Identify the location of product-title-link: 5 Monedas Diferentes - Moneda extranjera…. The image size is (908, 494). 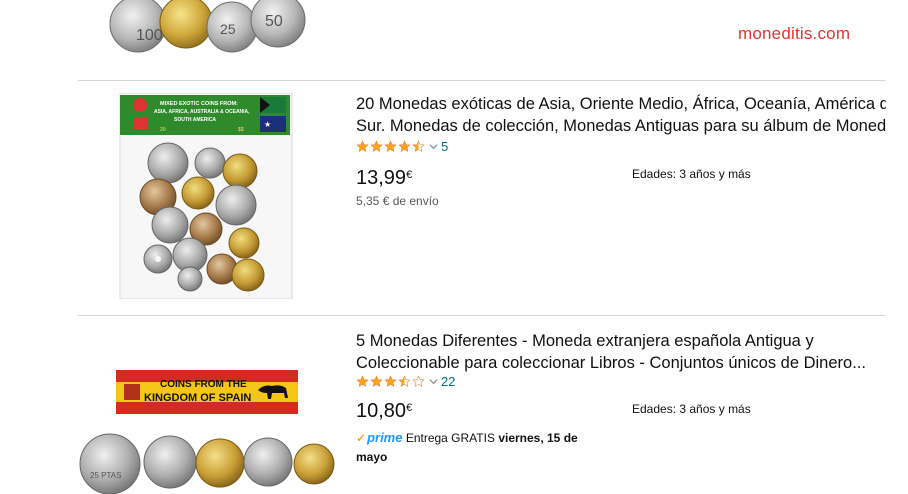
(621, 352).